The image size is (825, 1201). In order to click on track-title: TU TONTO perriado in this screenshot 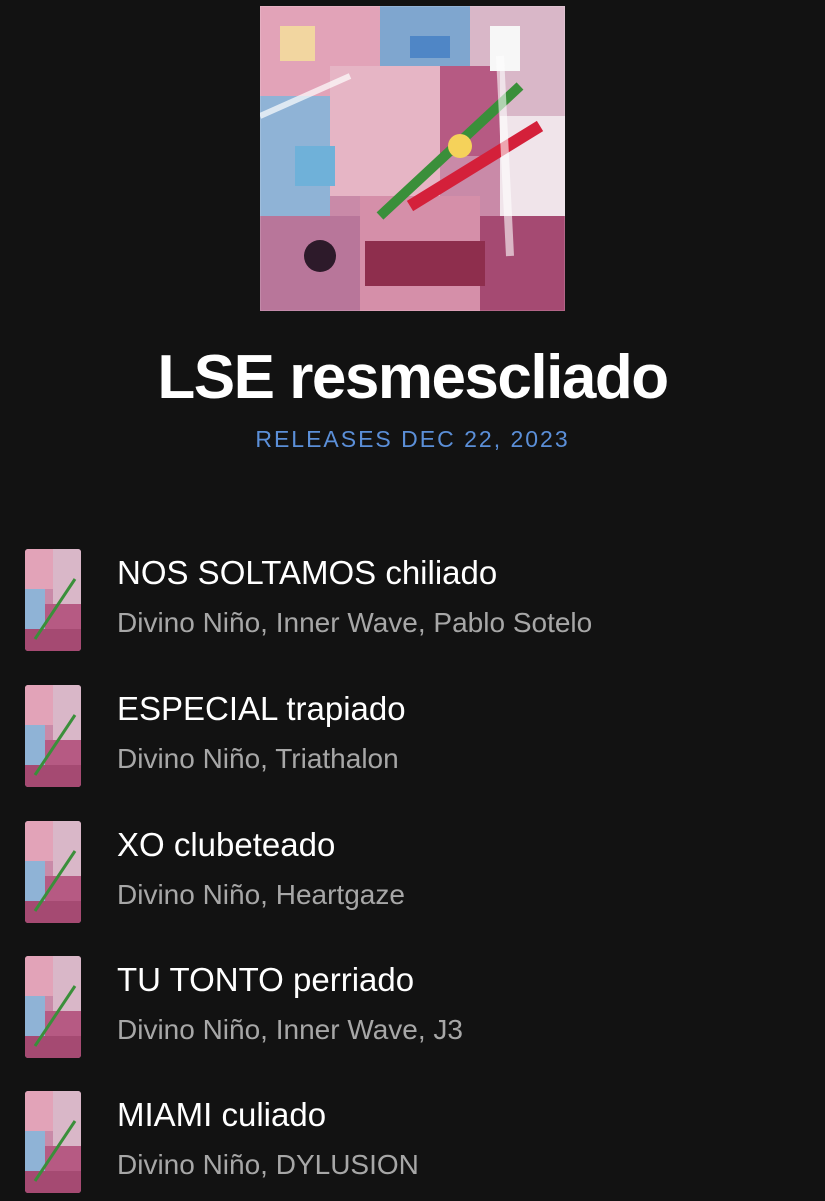, I will do `click(266, 979)`.